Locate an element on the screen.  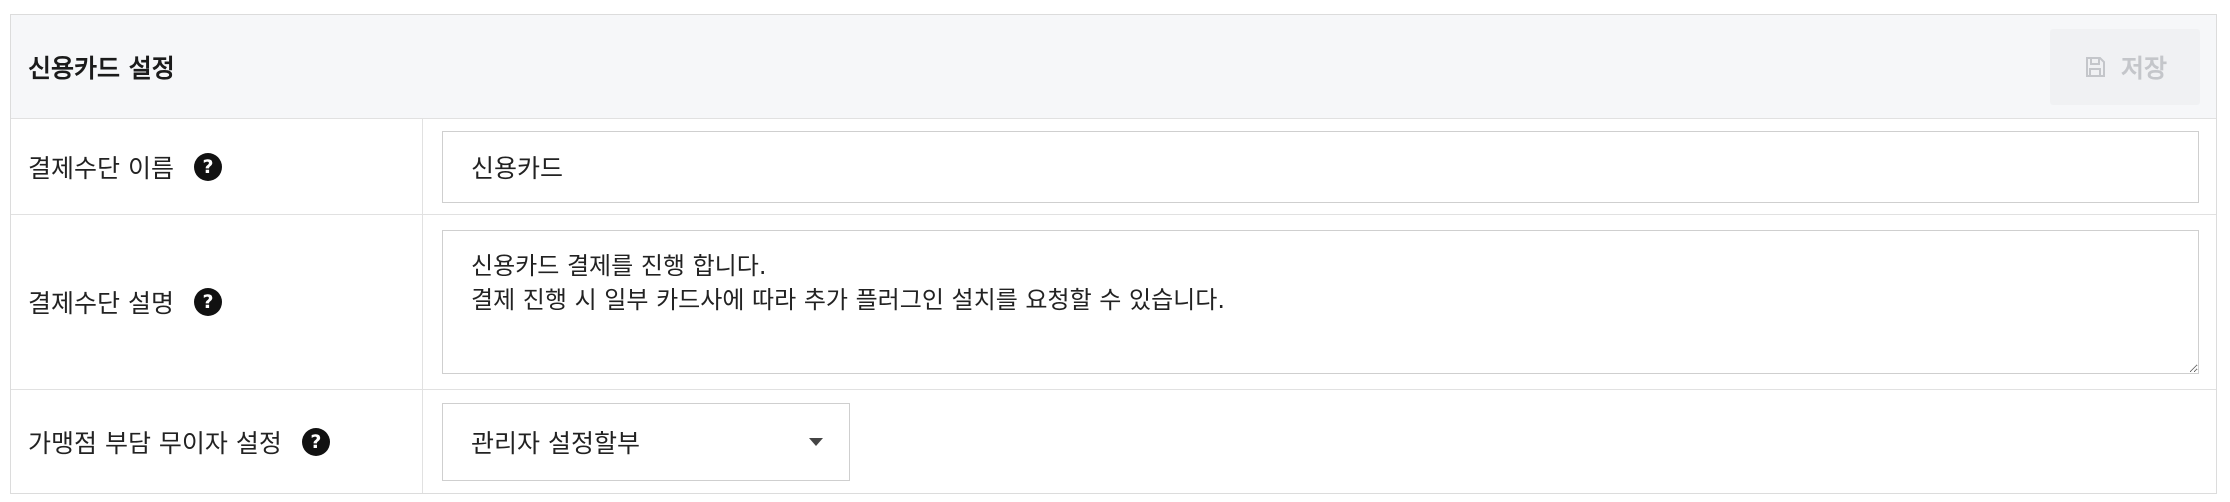
payment-name-label-cell: 결제수단 이름 ? is located at coordinates (217, 166).